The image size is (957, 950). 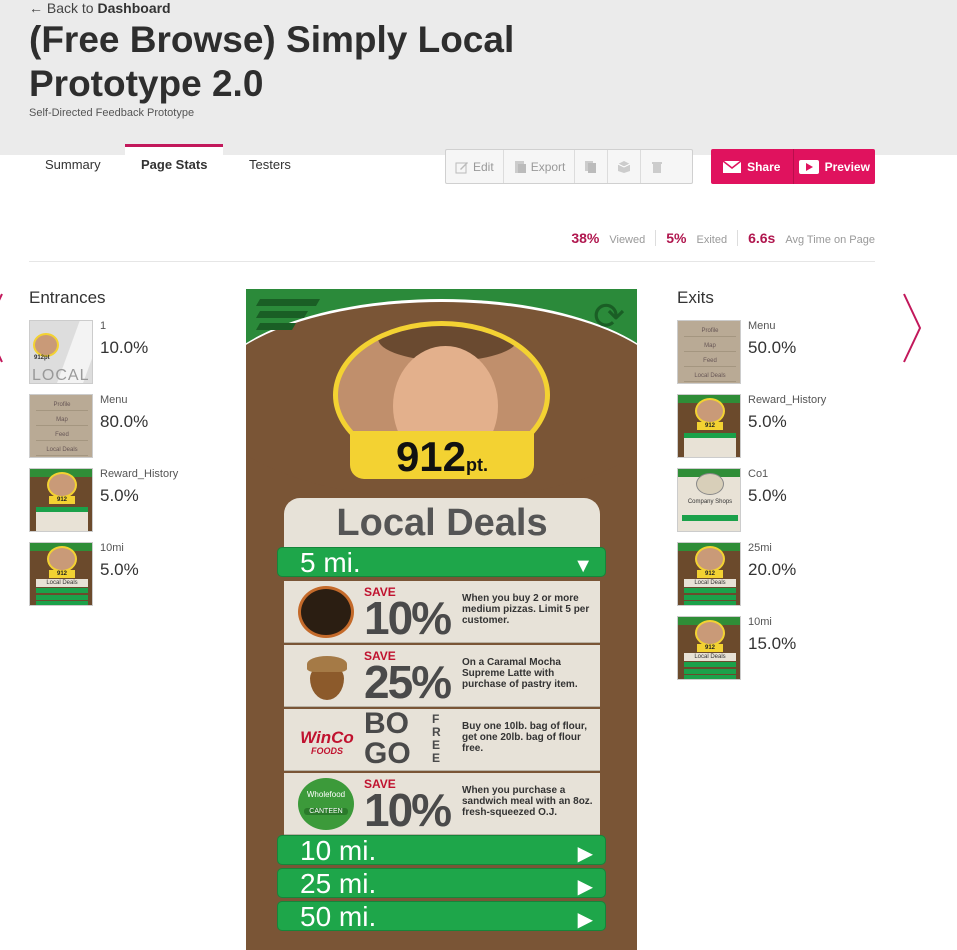 I want to click on thumbnail-logo-text: LOCAL, so click(x=61, y=375).